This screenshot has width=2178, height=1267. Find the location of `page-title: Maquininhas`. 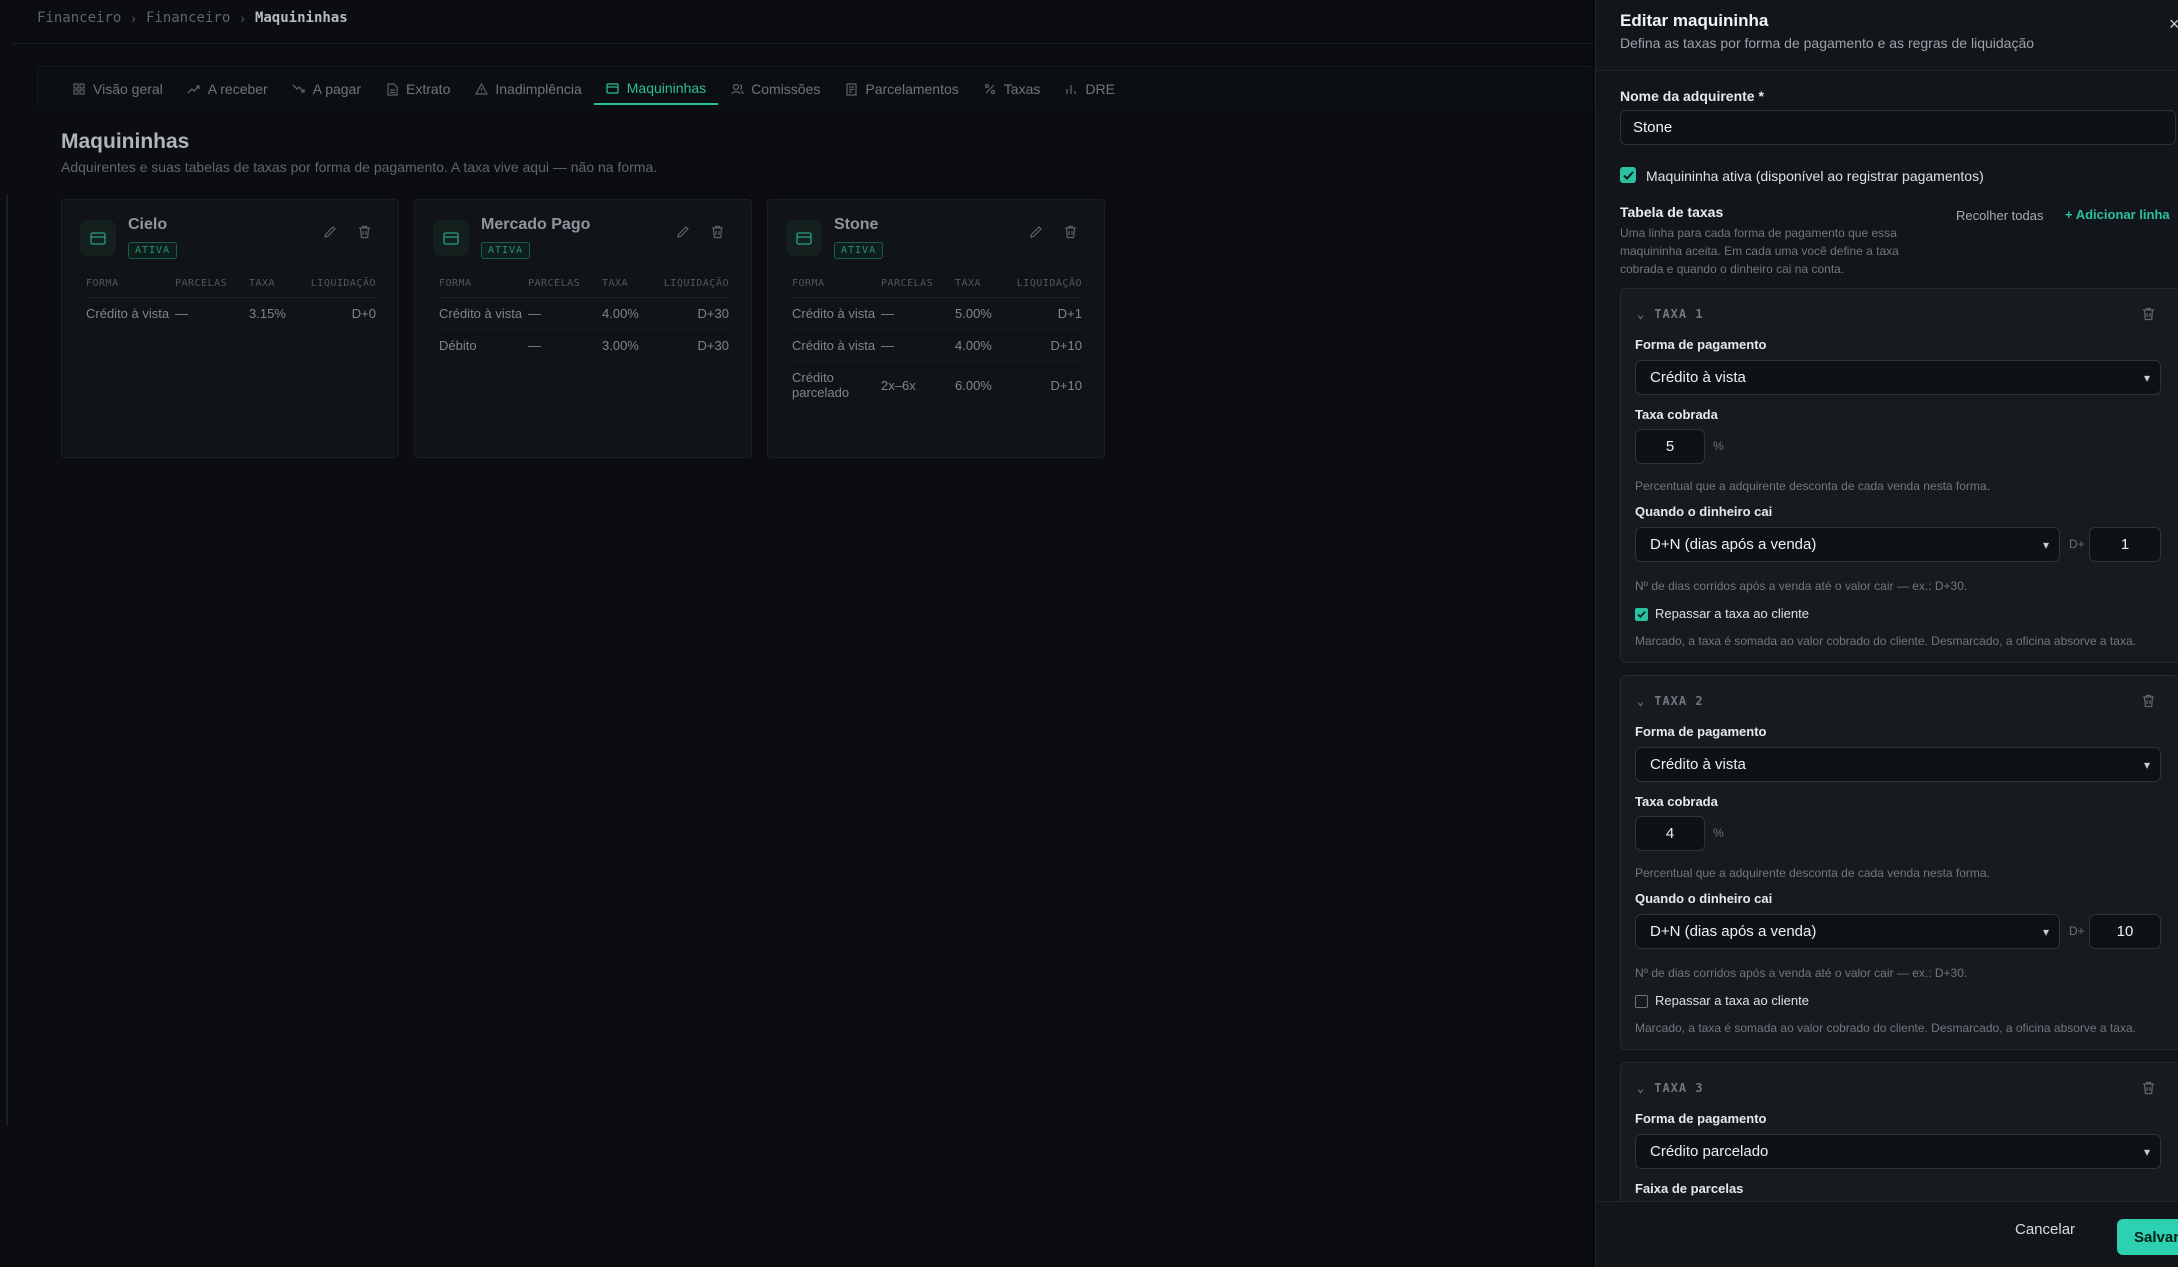

page-title: Maquininhas is located at coordinates (125, 141).